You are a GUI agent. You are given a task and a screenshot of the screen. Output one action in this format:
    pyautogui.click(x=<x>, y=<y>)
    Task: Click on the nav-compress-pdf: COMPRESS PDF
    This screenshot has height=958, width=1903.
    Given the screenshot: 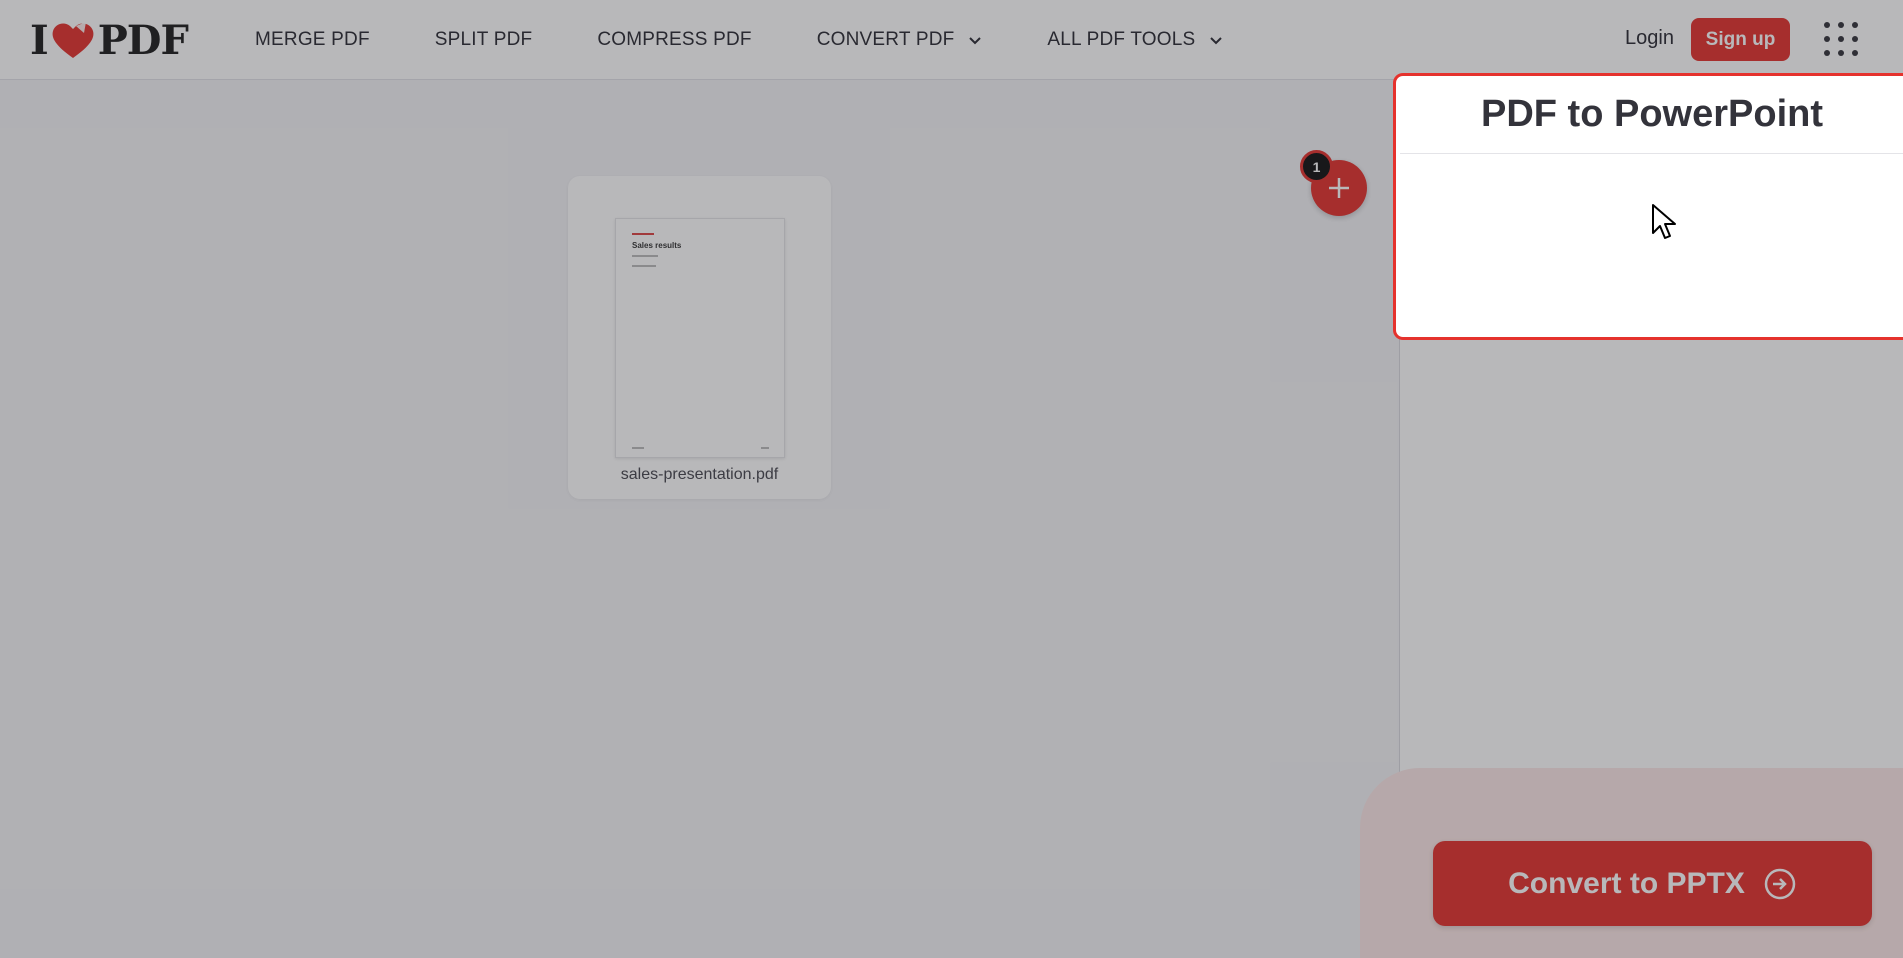 What is the action you would take?
    pyautogui.click(x=674, y=40)
    